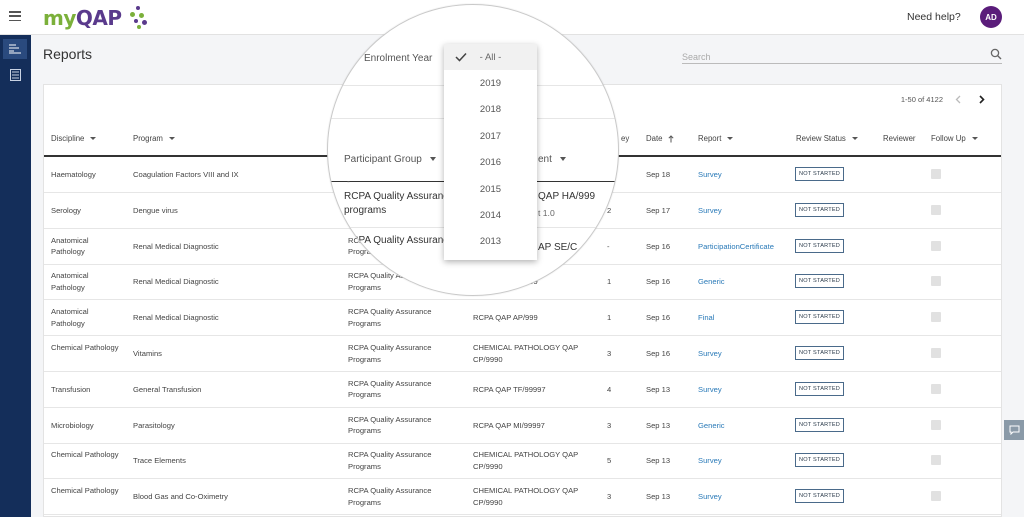  Describe the element at coordinates (180, 497) in the screenshot. I see `cell-program: Blood Gas and Co-Oximetry` at that location.